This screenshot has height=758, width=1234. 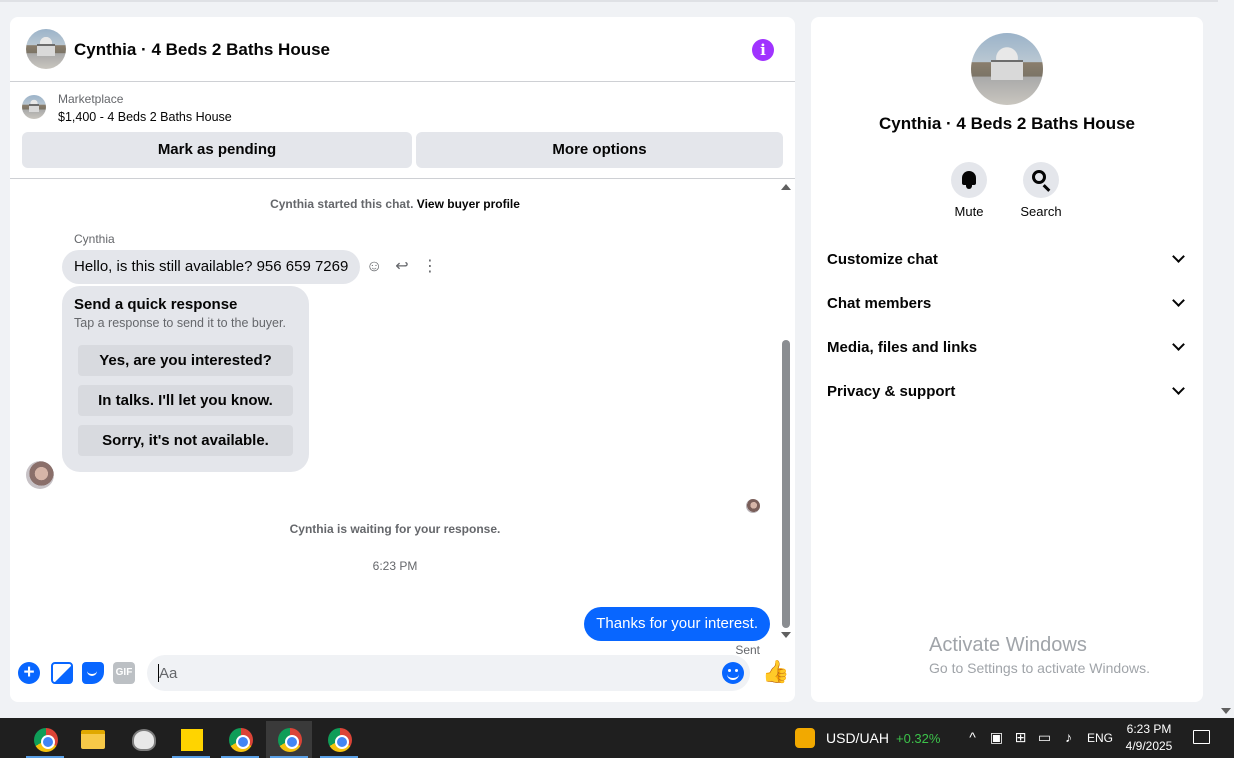 What do you see at coordinates (969, 211) in the screenshot?
I see `mute-label: Mute` at bounding box center [969, 211].